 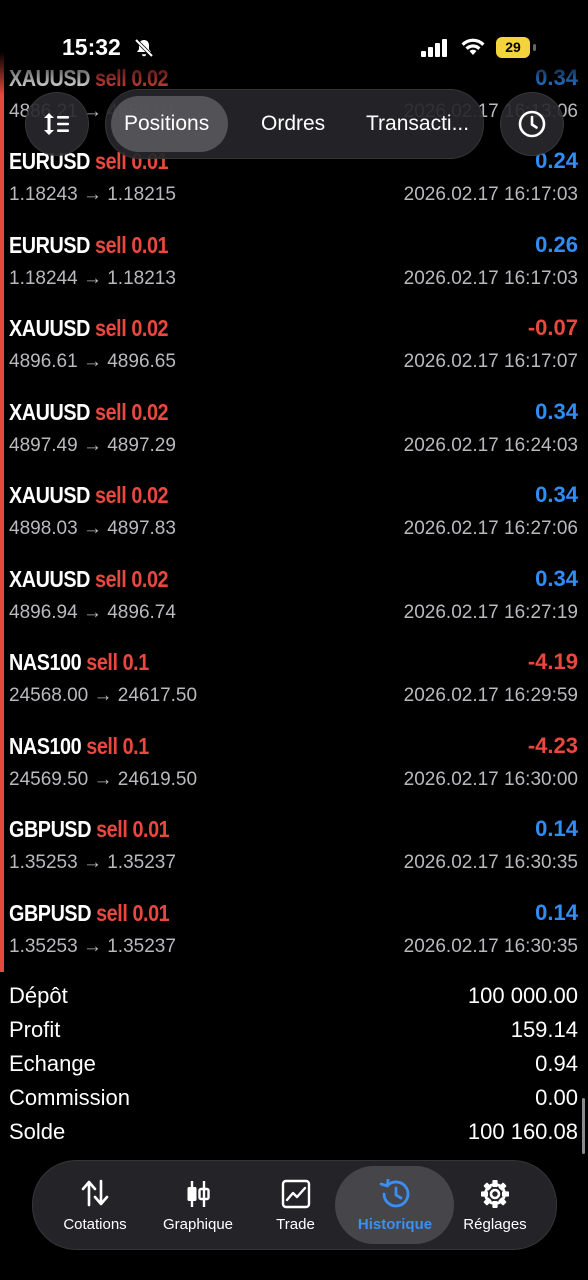 I want to click on symbol-name: EURUSD, so click(x=49, y=244).